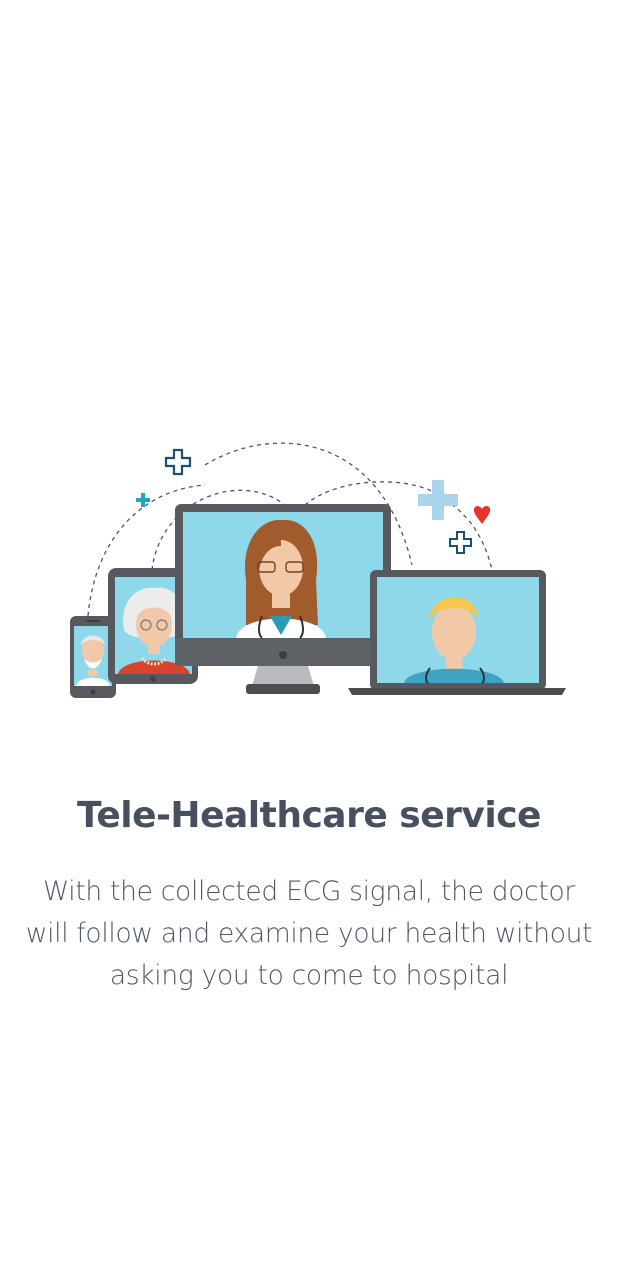  Describe the element at coordinates (283, 599) in the screenshot. I see `desktop-monitor` at that location.